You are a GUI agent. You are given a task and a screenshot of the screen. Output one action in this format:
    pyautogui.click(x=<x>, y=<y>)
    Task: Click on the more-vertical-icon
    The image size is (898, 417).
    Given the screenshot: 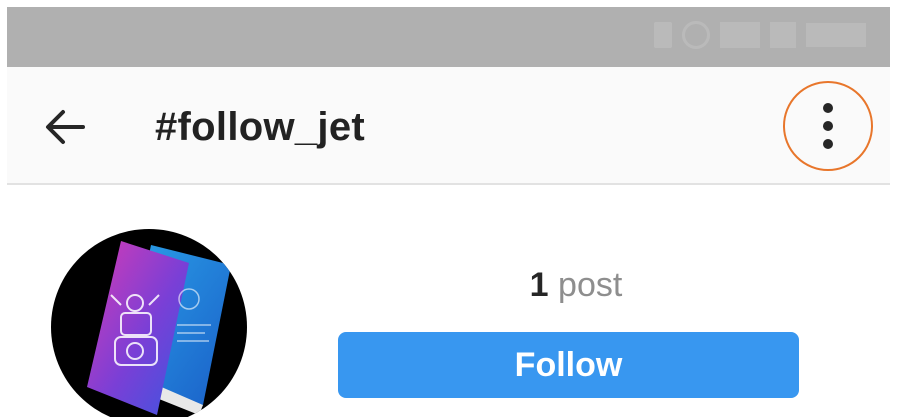 What is the action you would take?
    pyautogui.click(x=828, y=108)
    